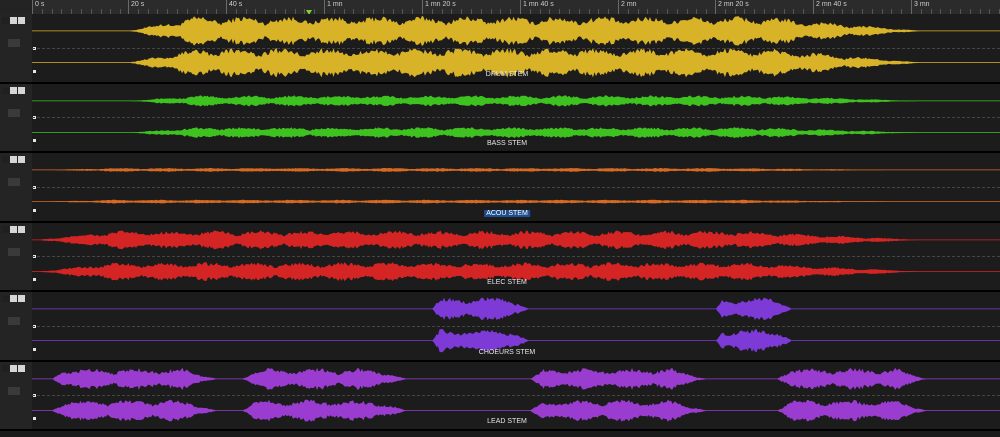  I want to click on ruler-tick: 1 mn 40 s, so click(537, 7).